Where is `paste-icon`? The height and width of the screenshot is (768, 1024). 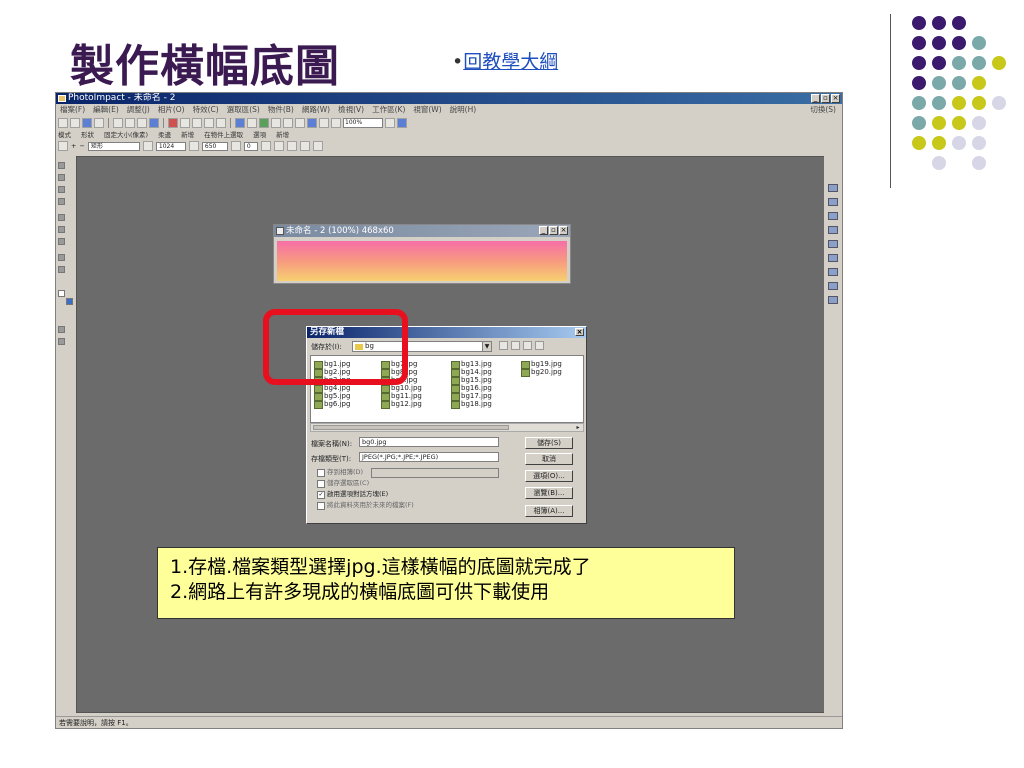 paste-icon is located at coordinates (197, 122).